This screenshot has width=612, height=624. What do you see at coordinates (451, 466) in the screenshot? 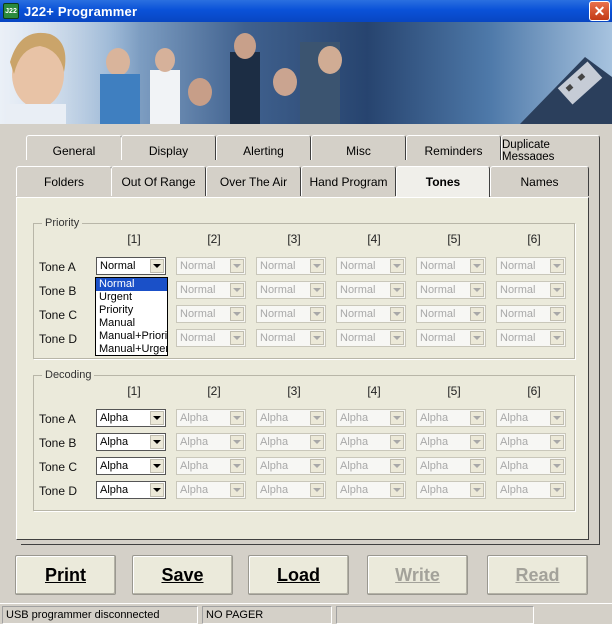
I see `decoding-tone-c-5-select: Alpha` at bounding box center [451, 466].